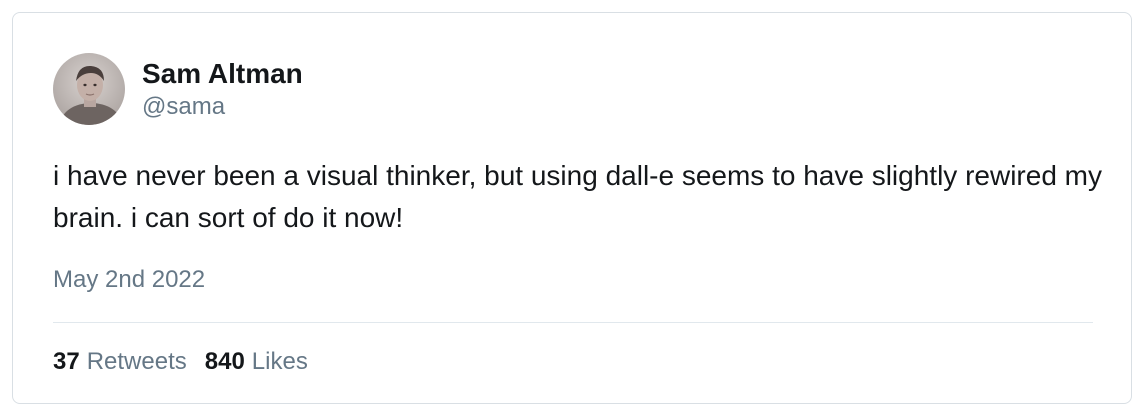  What do you see at coordinates (573, 322) in the screenshot?
I see `divider` at bounding box center [573, 322].